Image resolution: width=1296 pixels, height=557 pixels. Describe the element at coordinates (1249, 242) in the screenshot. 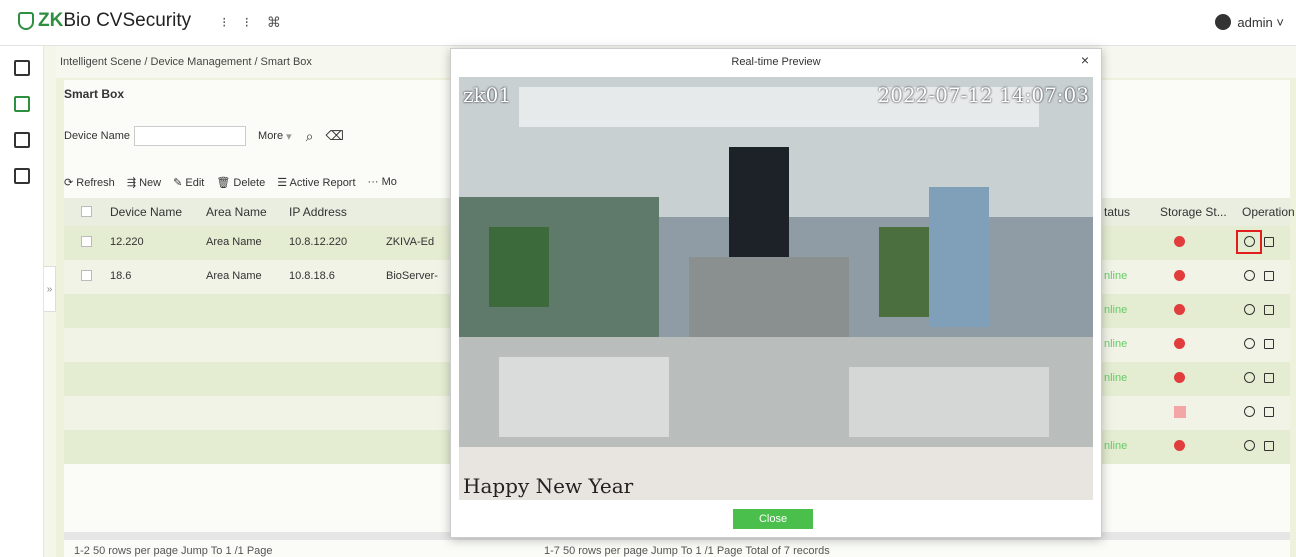

I see `highlight-box` at that location.